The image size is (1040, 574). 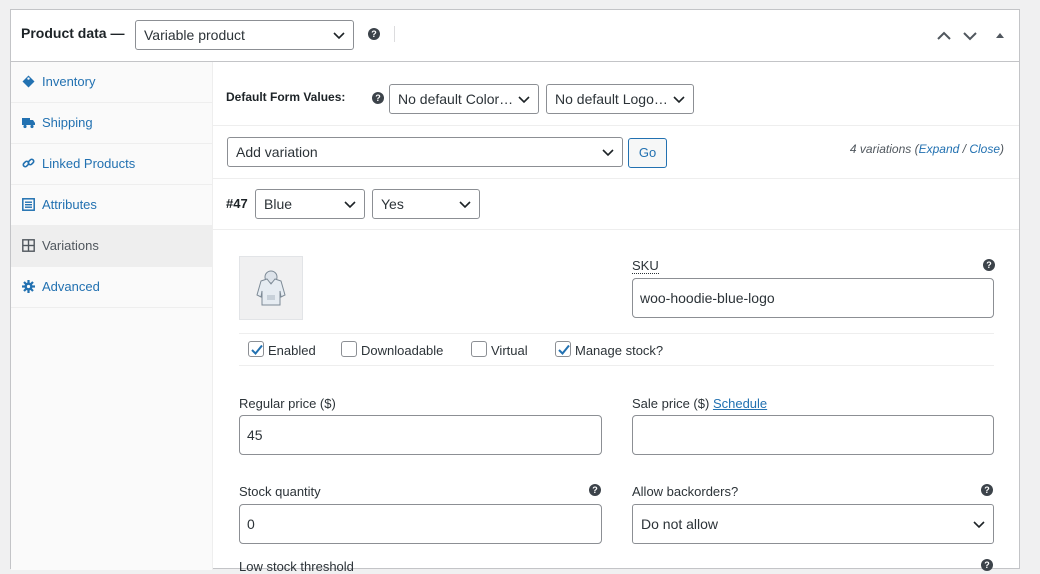 I want to click on sidebar-item-variations: Variations, so click(x=111, y=246).